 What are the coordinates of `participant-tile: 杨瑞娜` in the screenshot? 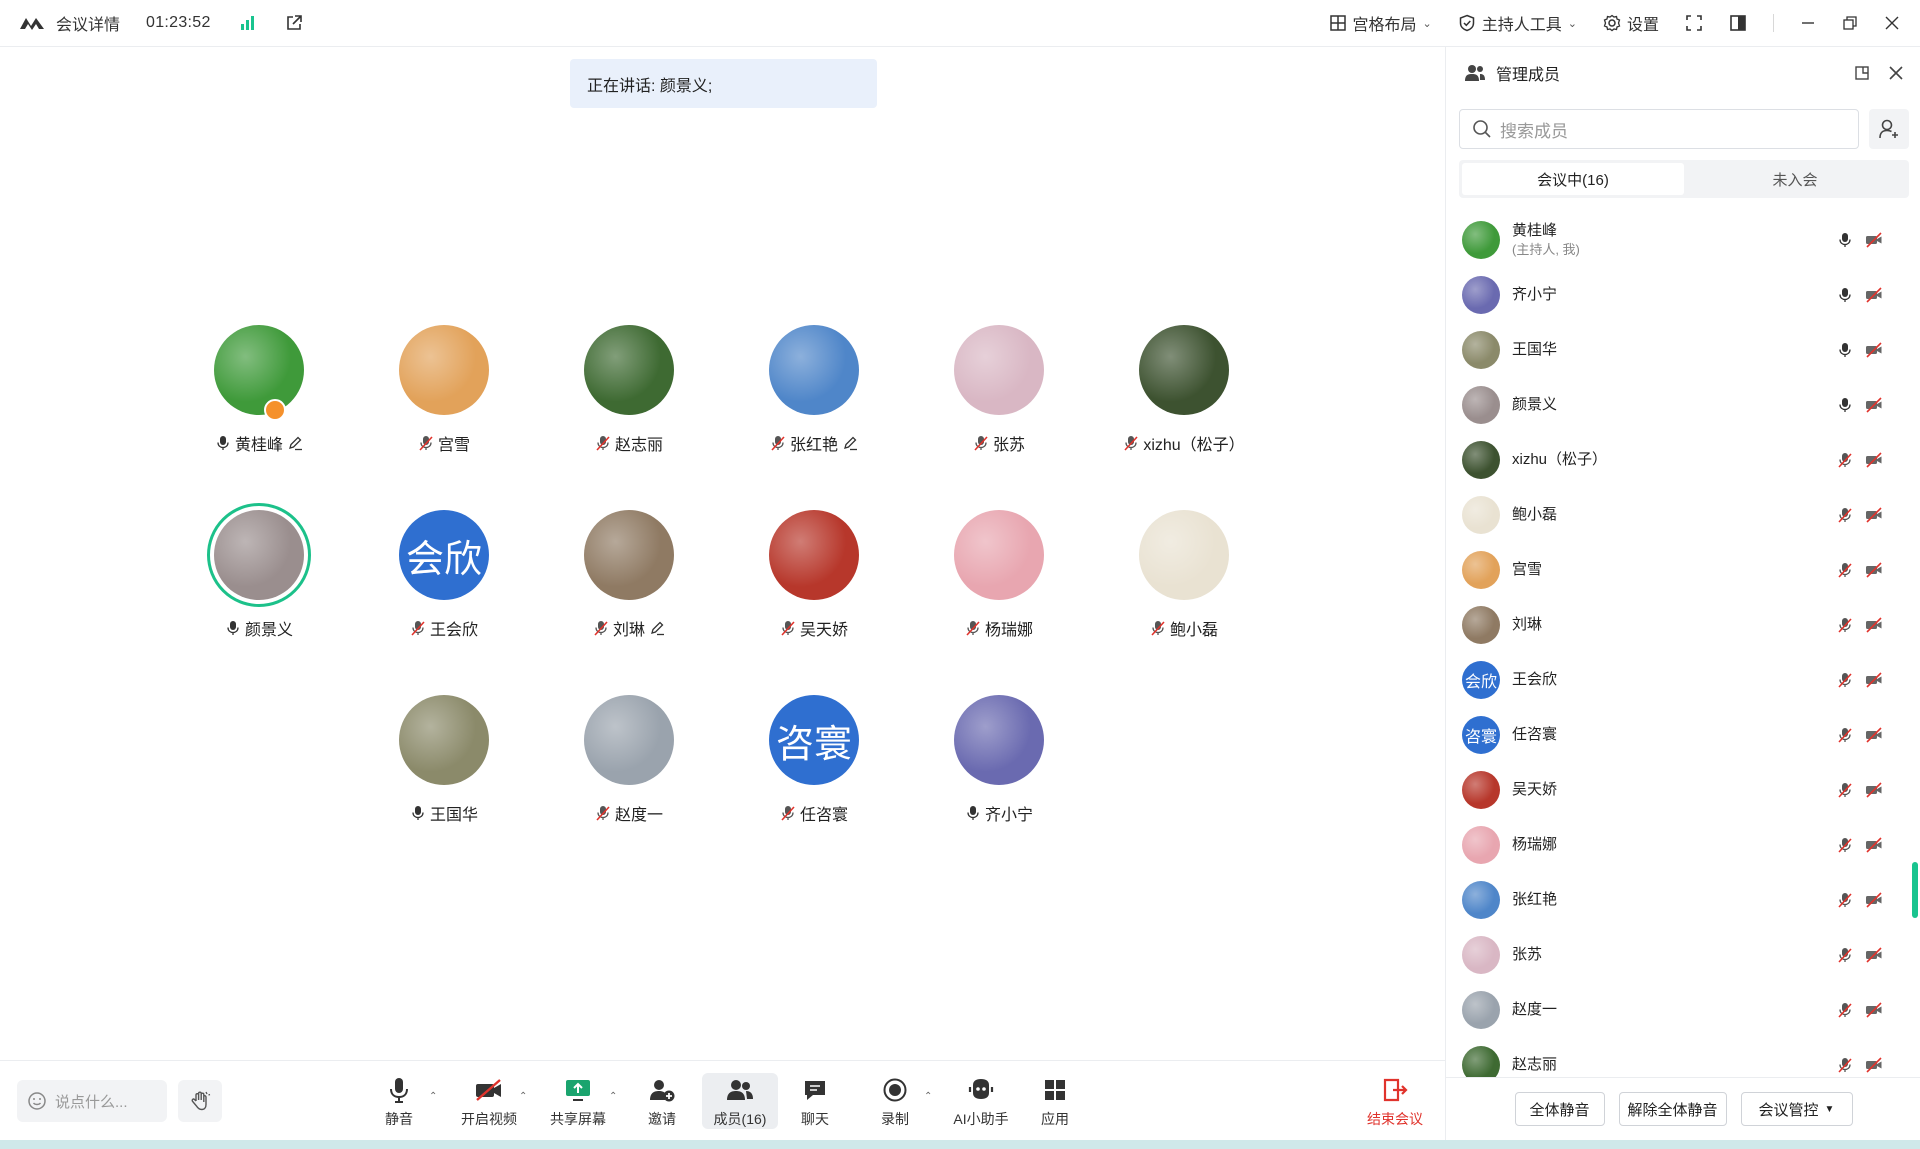 It's located at (999, 575).